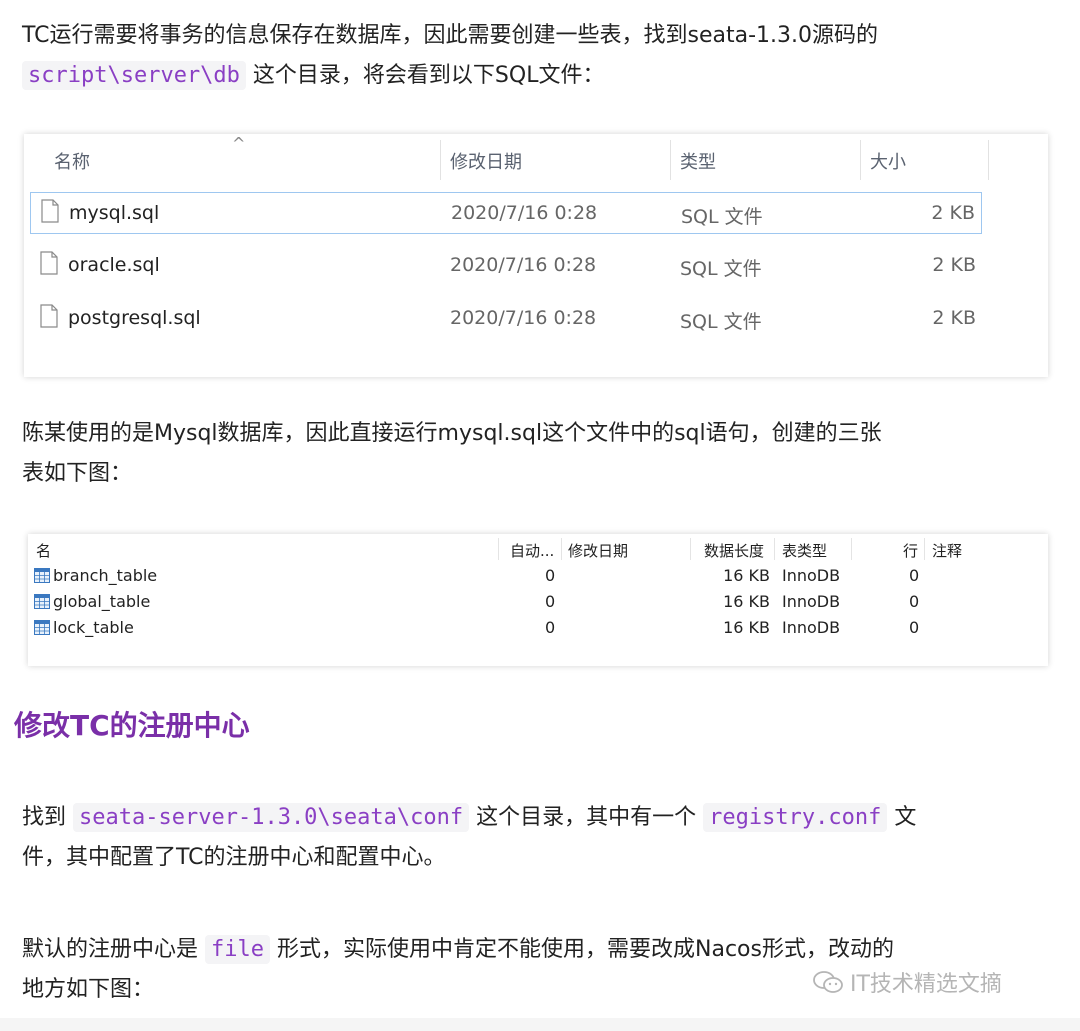  Describe the element at coordinates (43, 550) in the screenshot. I see `column-header-name: 名` at that location.